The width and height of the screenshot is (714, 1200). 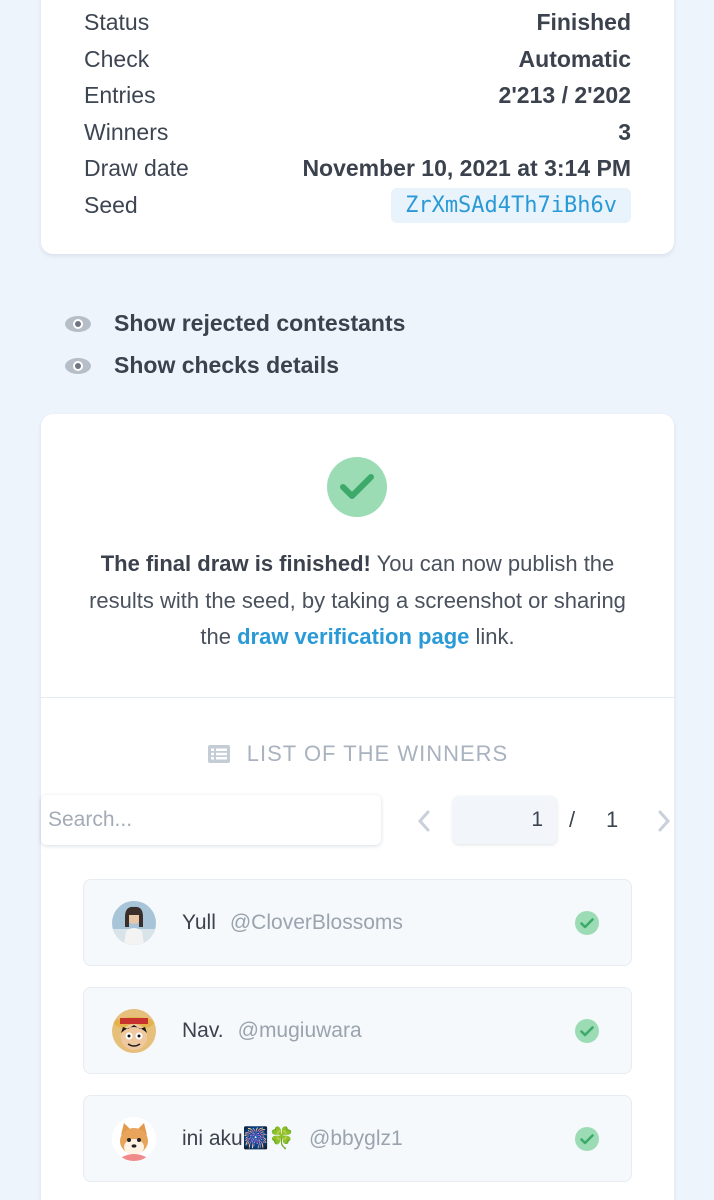 I want to click on winner-name: Nav., so click(x=203, y=1030).